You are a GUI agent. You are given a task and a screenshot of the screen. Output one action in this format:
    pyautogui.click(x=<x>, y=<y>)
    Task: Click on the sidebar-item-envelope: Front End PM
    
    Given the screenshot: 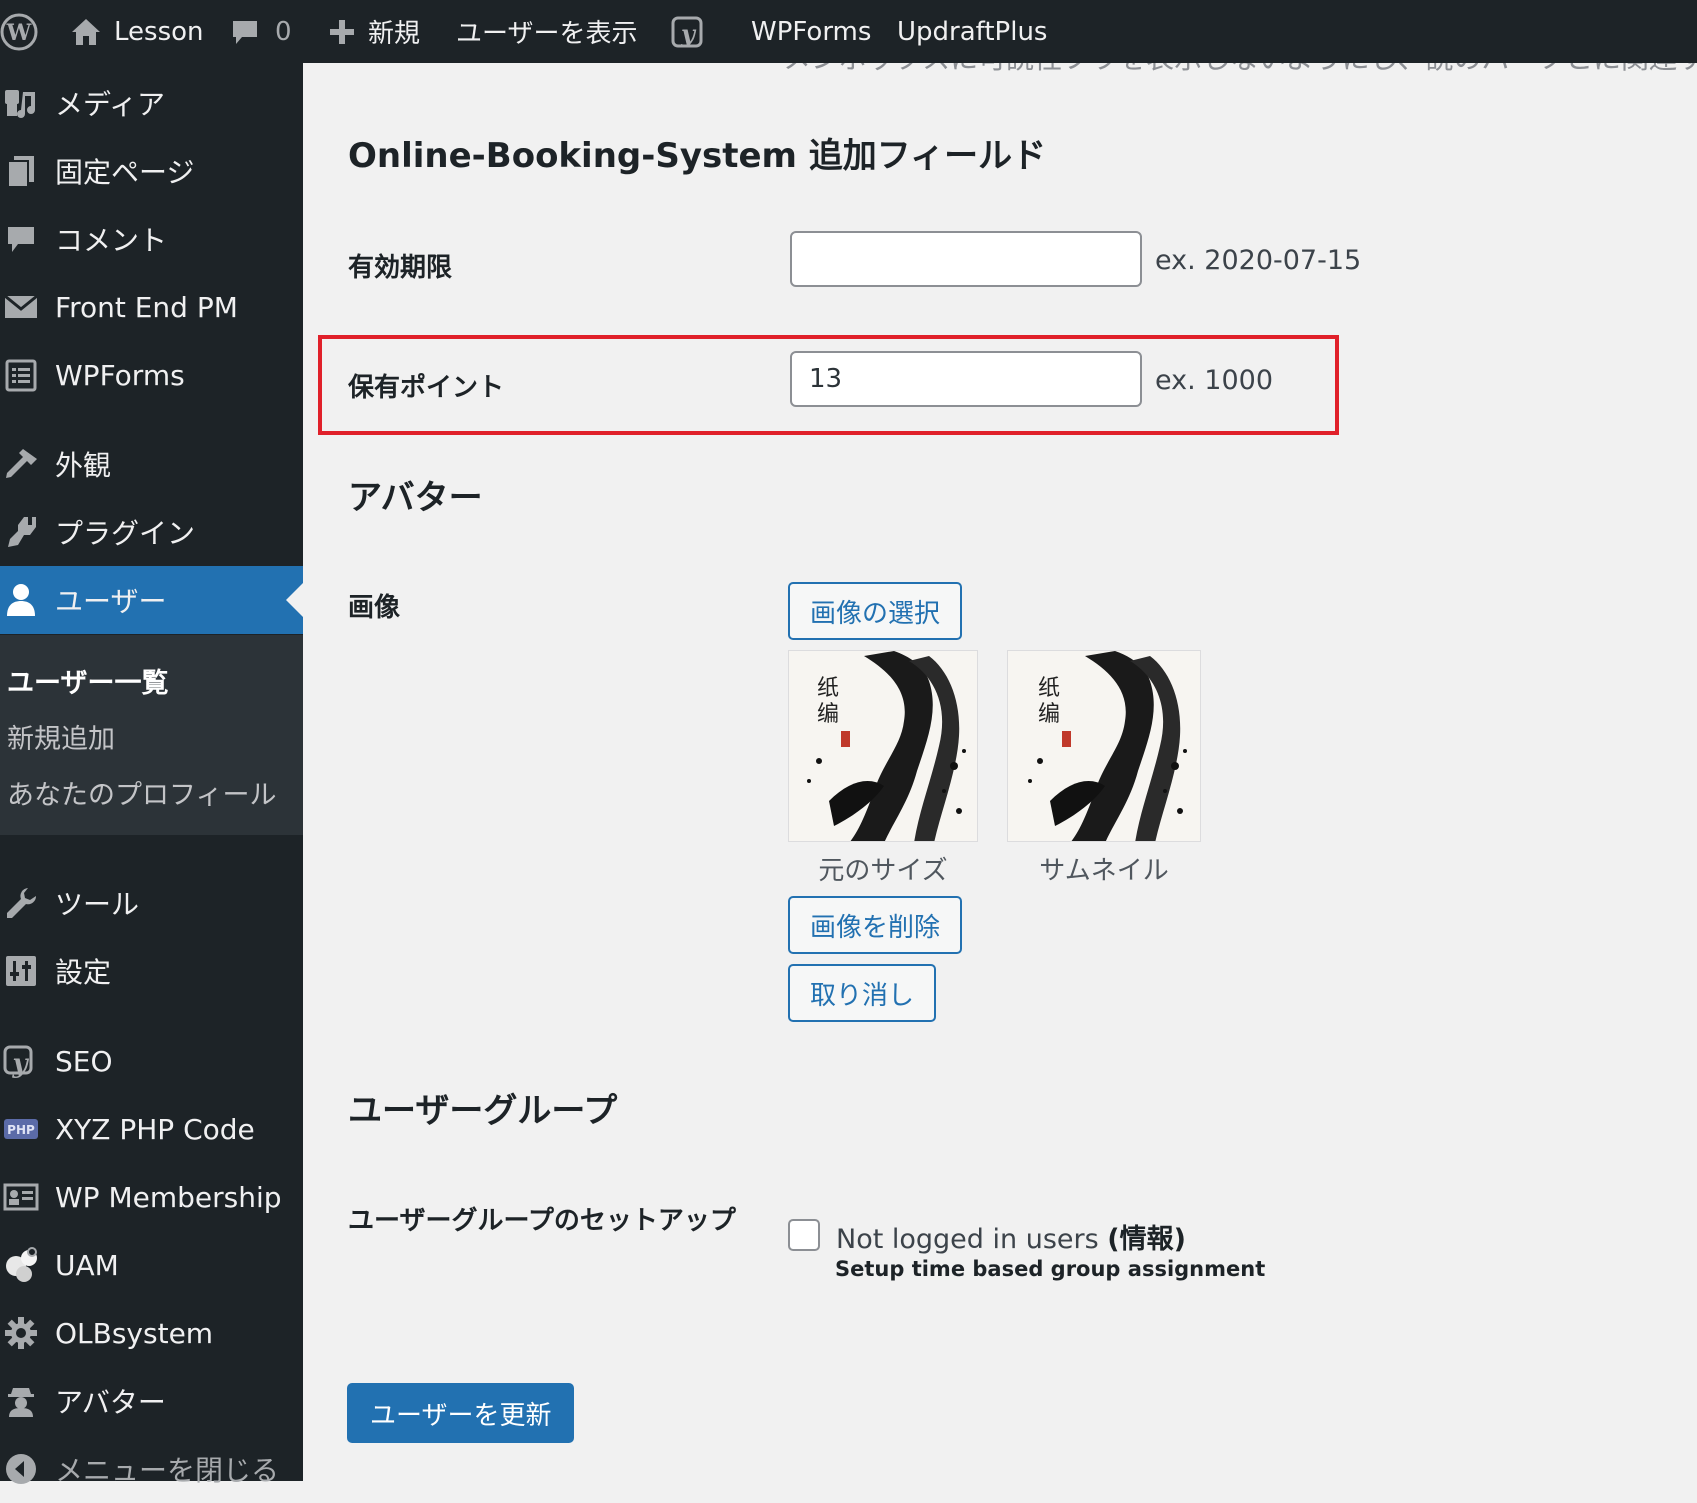 What is the action you would take?
    pyautogui.click(x=151, y=307)
    